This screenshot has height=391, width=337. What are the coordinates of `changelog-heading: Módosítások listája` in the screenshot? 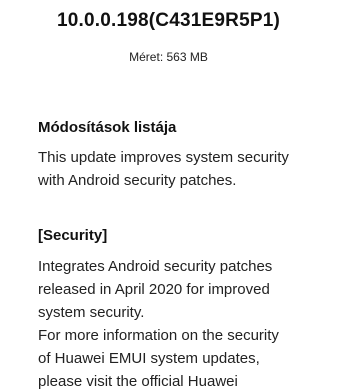 It's located at (107, 127).